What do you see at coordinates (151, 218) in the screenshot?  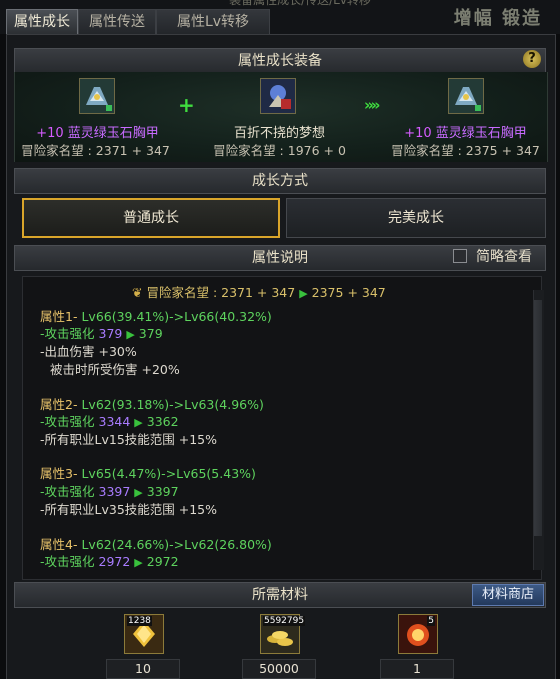 I see `normal-growth-button: 普通成长` at bounding box center [151, 218].